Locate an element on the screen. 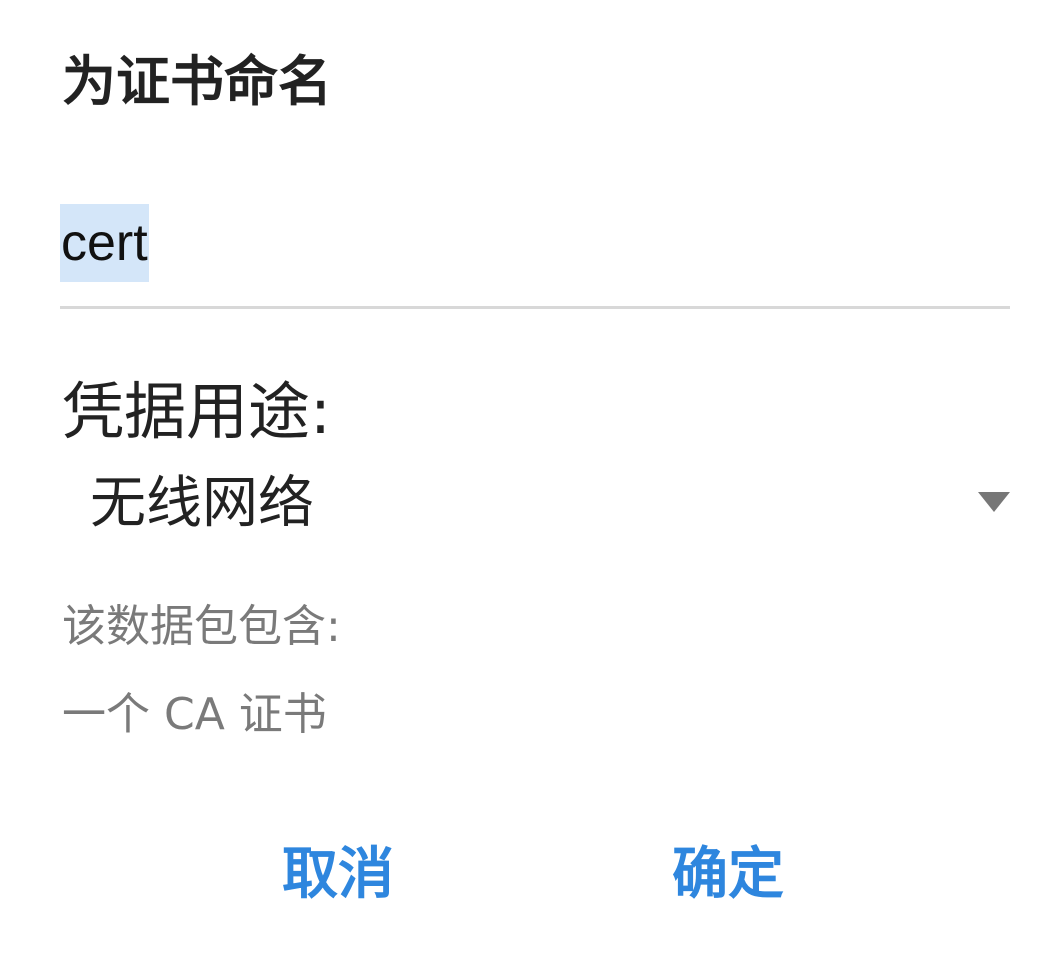 The image size is (1052, 962). triangle-down-icon is located at coordinates (994, 502).